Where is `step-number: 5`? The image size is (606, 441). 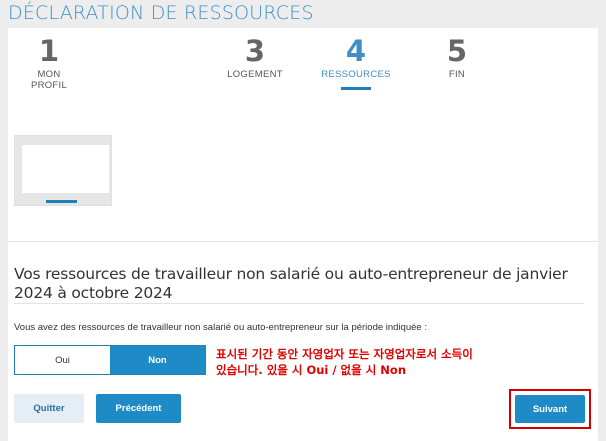 step-number: 5 is located at coordinates (457, 51).